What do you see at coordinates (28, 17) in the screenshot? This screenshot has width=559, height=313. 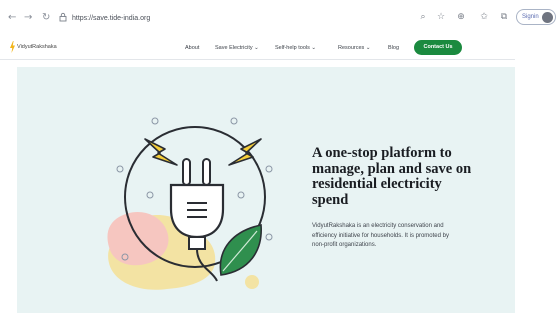 I see `forward-icon: →` at bounding box center [28, 17].